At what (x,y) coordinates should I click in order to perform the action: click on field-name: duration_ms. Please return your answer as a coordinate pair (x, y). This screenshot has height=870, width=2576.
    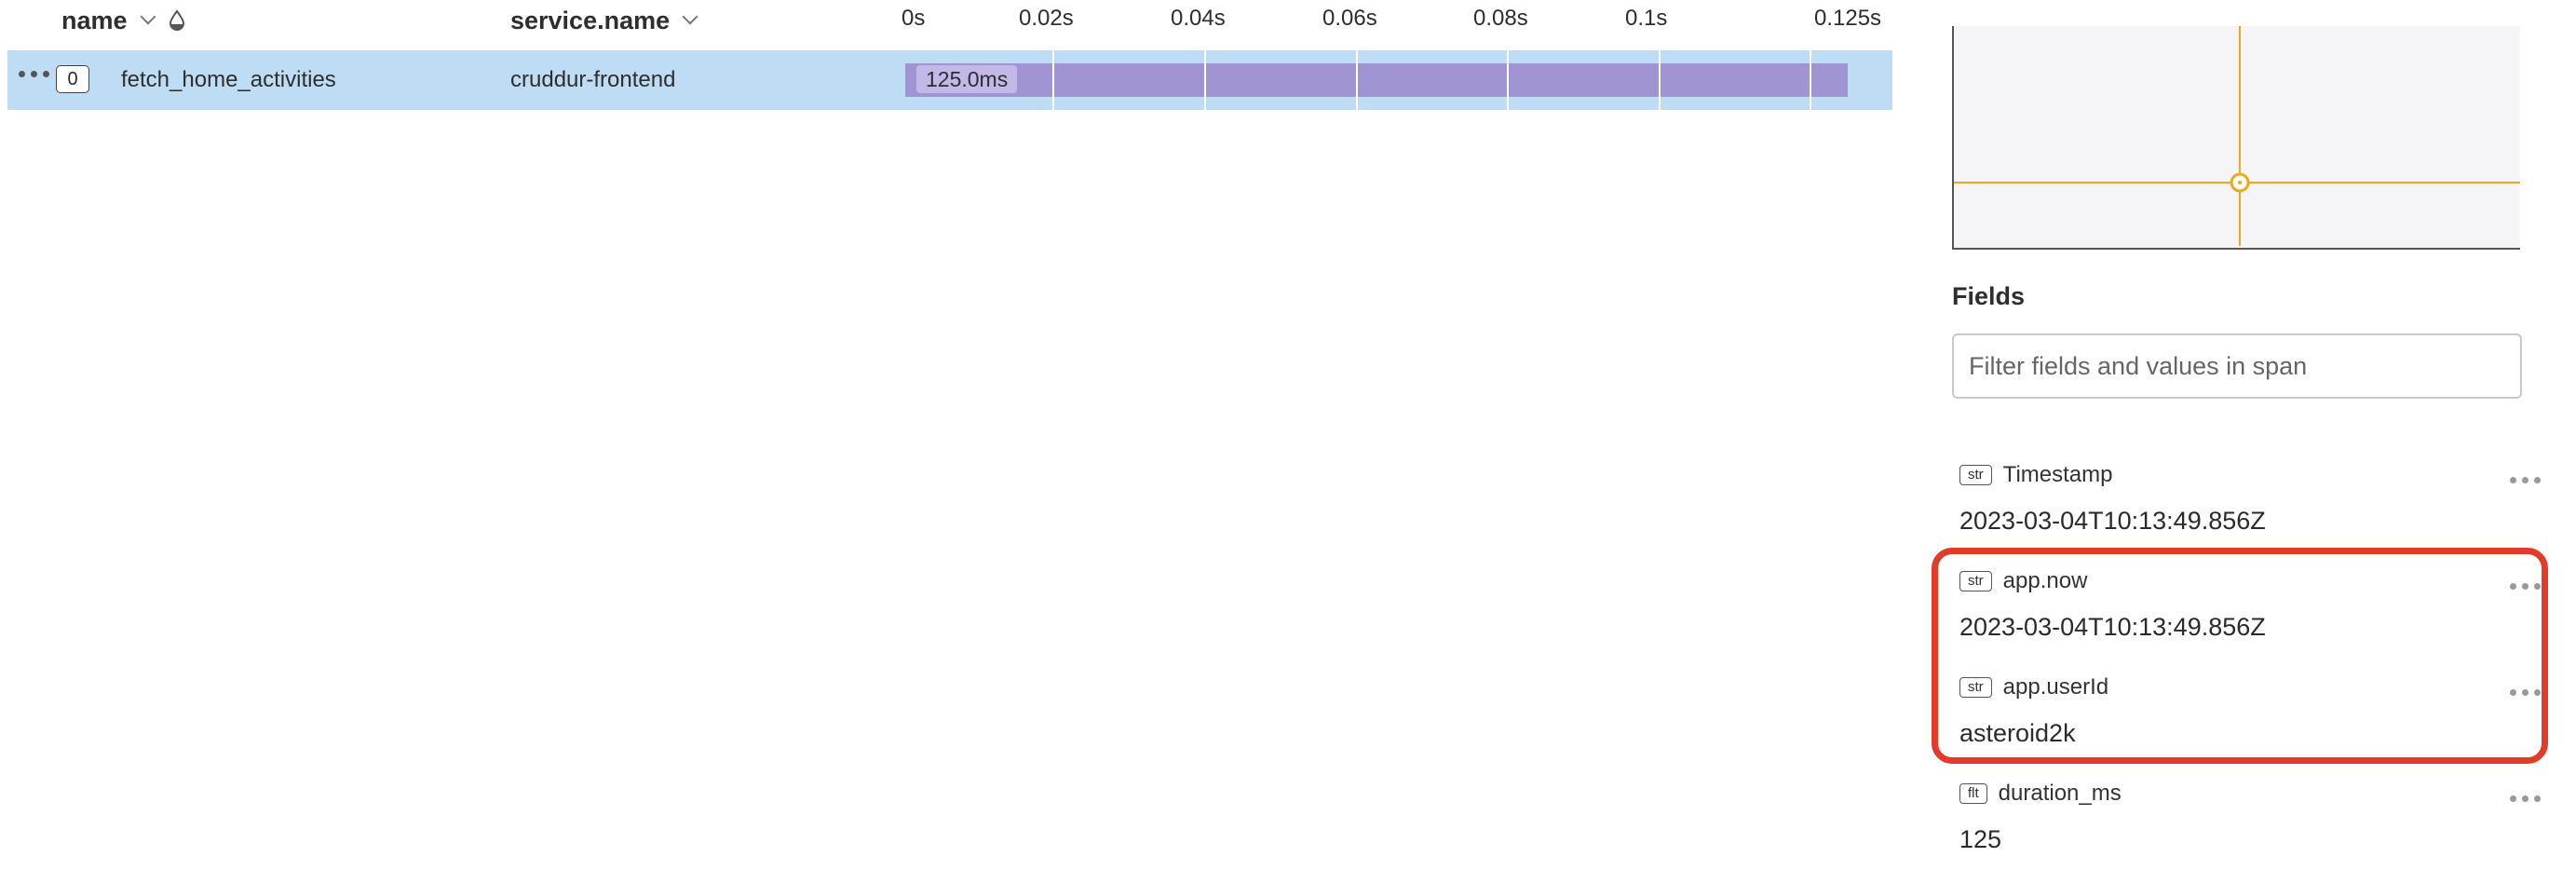
    Looking at the image, I should click on (2060, 793).